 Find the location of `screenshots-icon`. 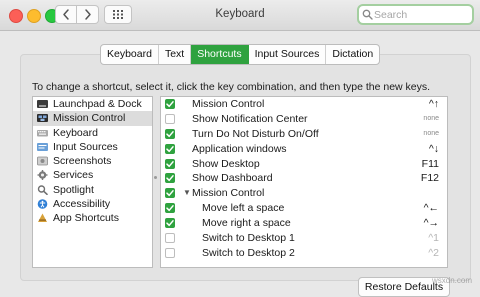

screenshots-icon is located at coordinates (42, 161).